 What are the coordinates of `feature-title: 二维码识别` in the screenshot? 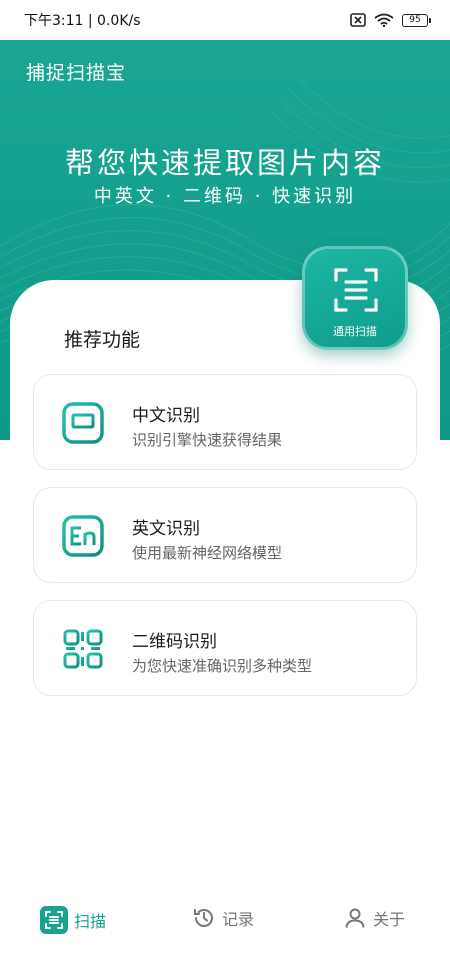 It's located at (174, 642).